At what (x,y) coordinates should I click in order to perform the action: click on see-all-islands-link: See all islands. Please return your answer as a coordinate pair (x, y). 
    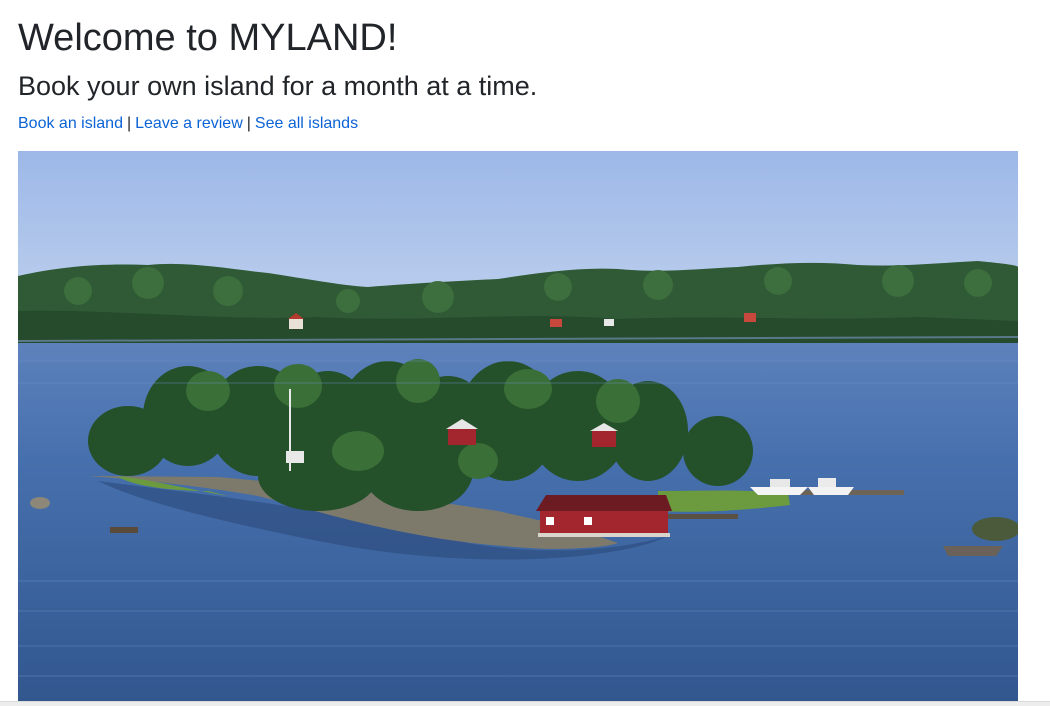
    Looking at the image, I should click on (306, 123).